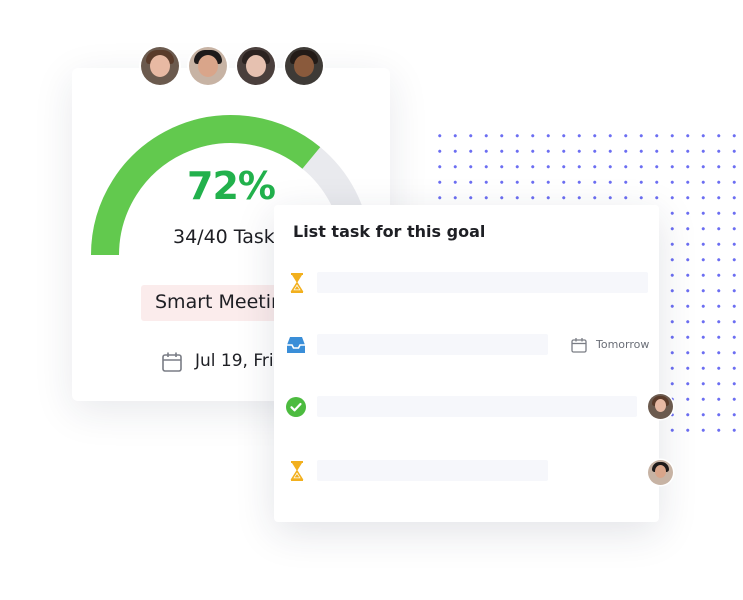 This screenshot has height=600, width=743. What do you see at coordinates (389, 231) in the screenshot?
I see `task-list-title: List task for this goal` at bounding box center [389, 231].